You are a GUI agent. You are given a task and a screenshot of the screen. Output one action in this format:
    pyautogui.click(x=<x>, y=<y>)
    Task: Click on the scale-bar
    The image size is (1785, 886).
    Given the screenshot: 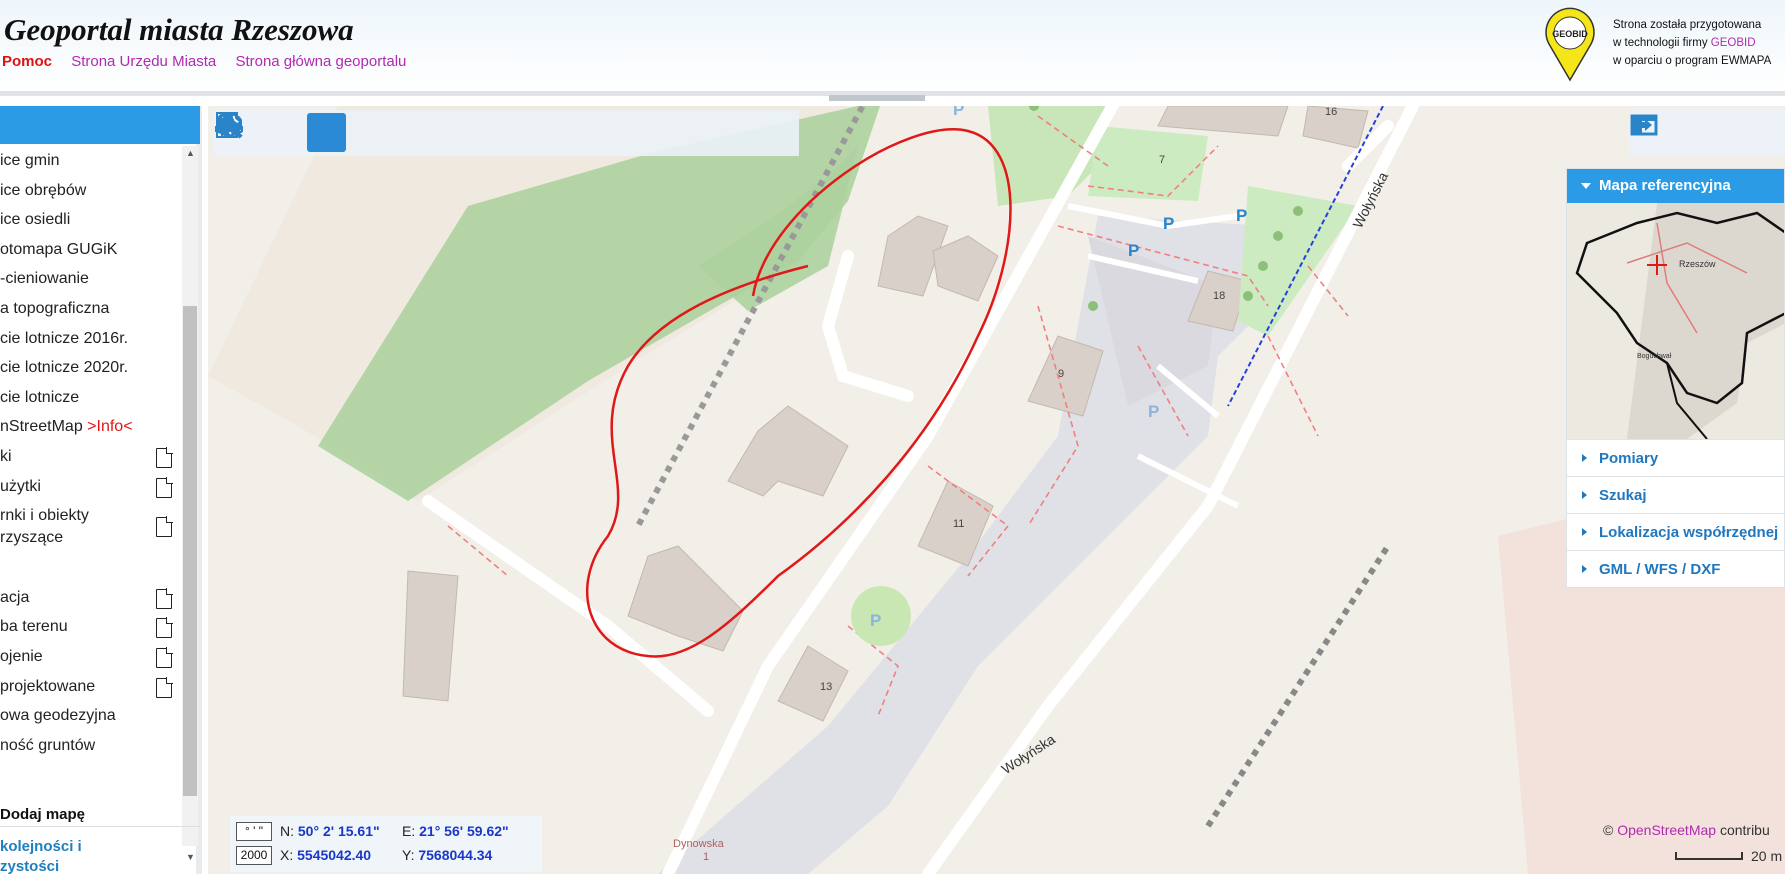 What is the action you would take?
    pyautogui.click(x=1709, y=856)
    